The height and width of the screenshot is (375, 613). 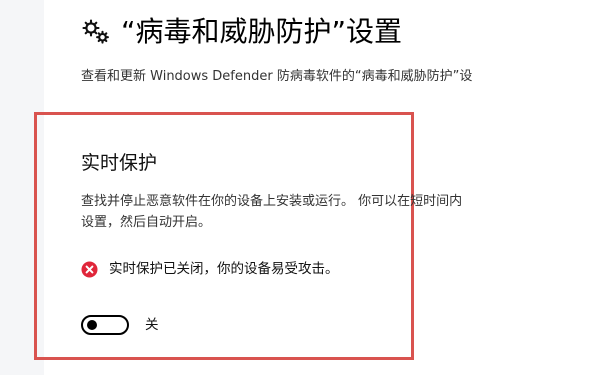 I want to click on toggle-knob, so click(x=92, y=325).